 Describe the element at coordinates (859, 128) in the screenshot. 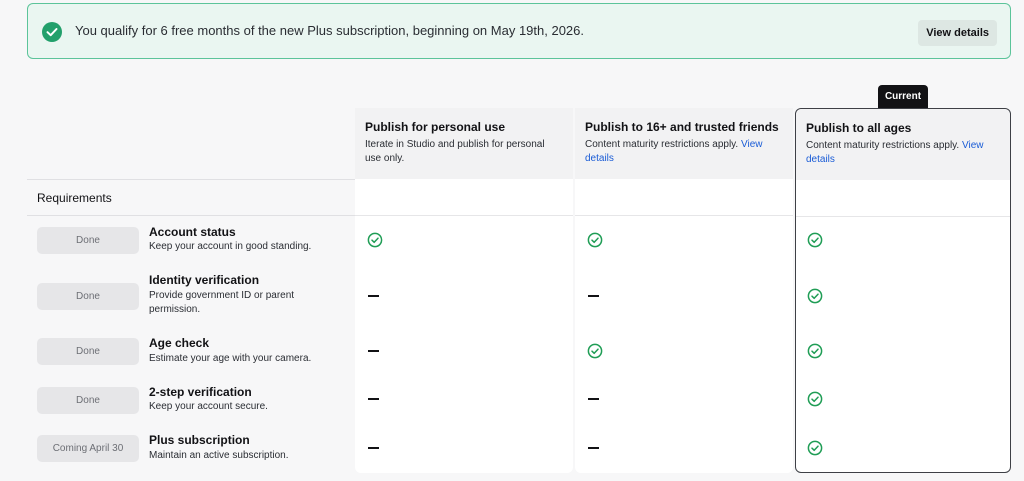

I see `tier-title: Publish to all ages` at that location.